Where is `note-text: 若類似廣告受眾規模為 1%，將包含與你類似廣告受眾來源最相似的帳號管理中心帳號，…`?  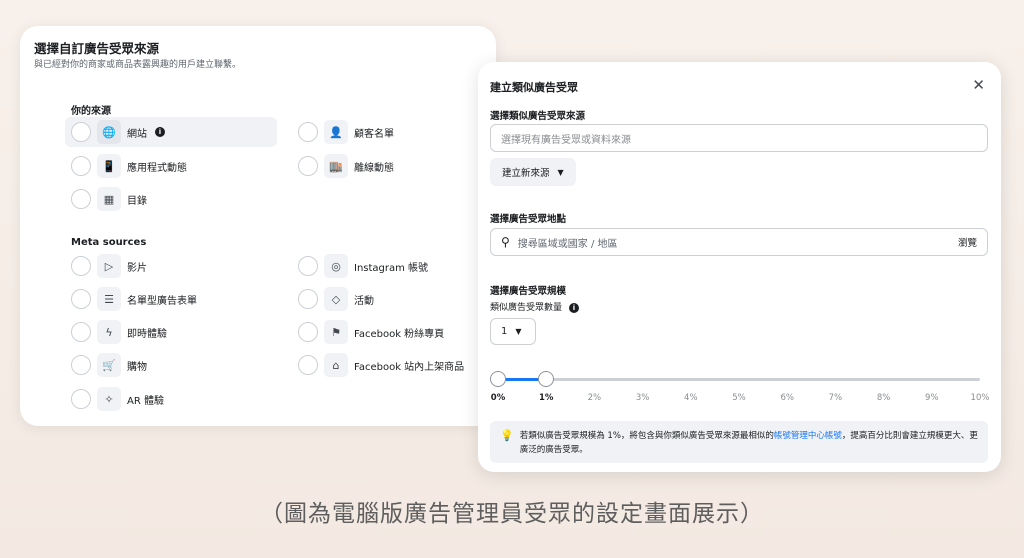
note-text: 若類似廣告受眾規模為 1%，將包含與你類似廣告受眾來源最相似的帳號管理中心帳號，… is located at coordinates (749, 442).